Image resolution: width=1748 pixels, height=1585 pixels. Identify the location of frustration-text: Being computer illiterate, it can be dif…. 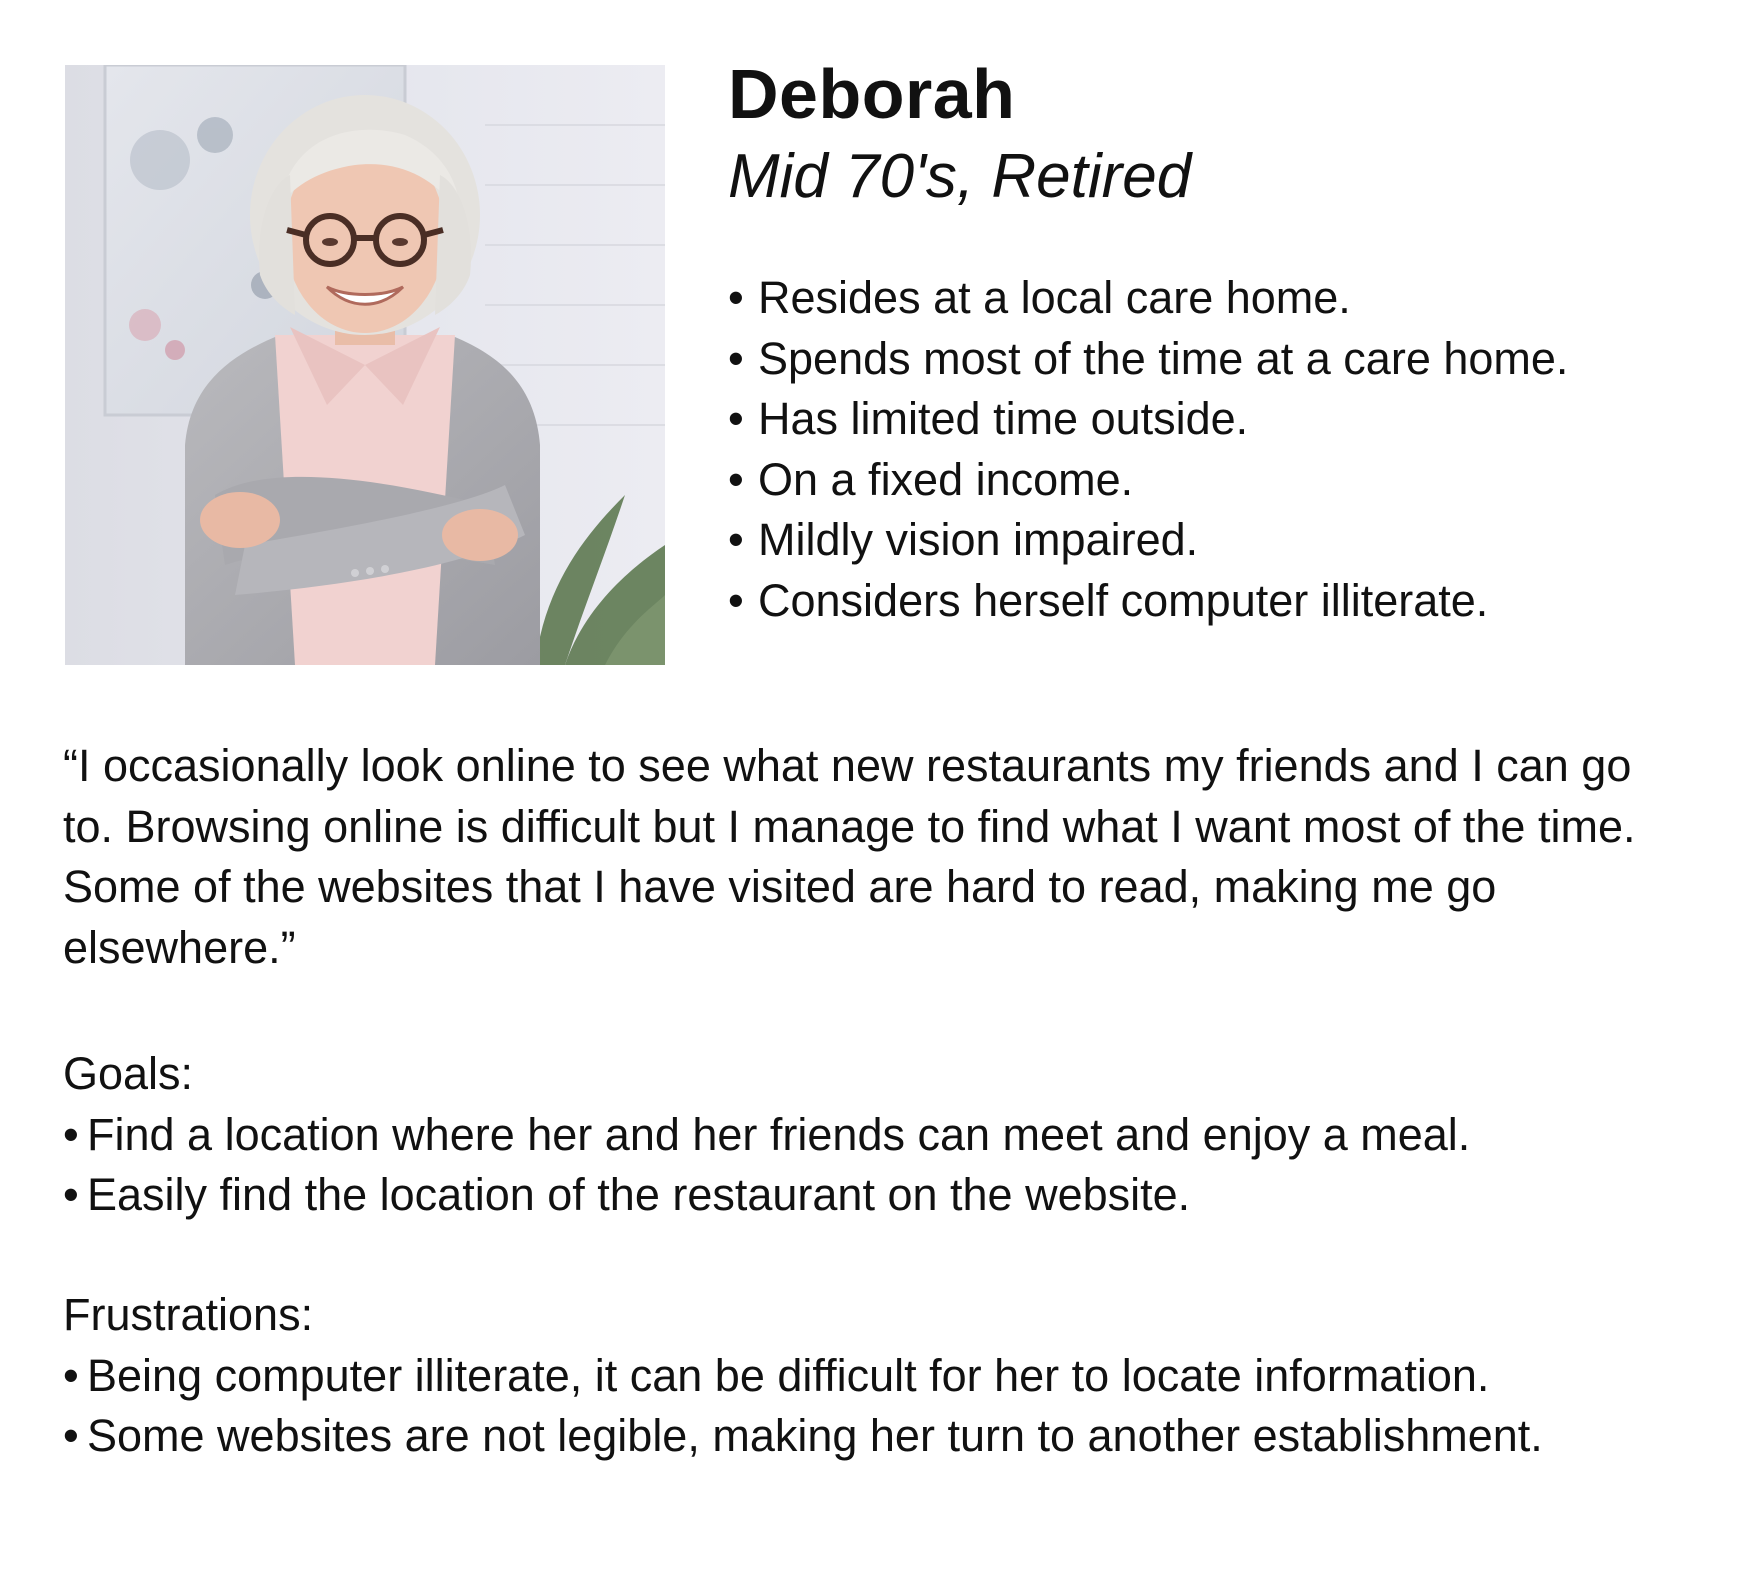
(788, 1375).